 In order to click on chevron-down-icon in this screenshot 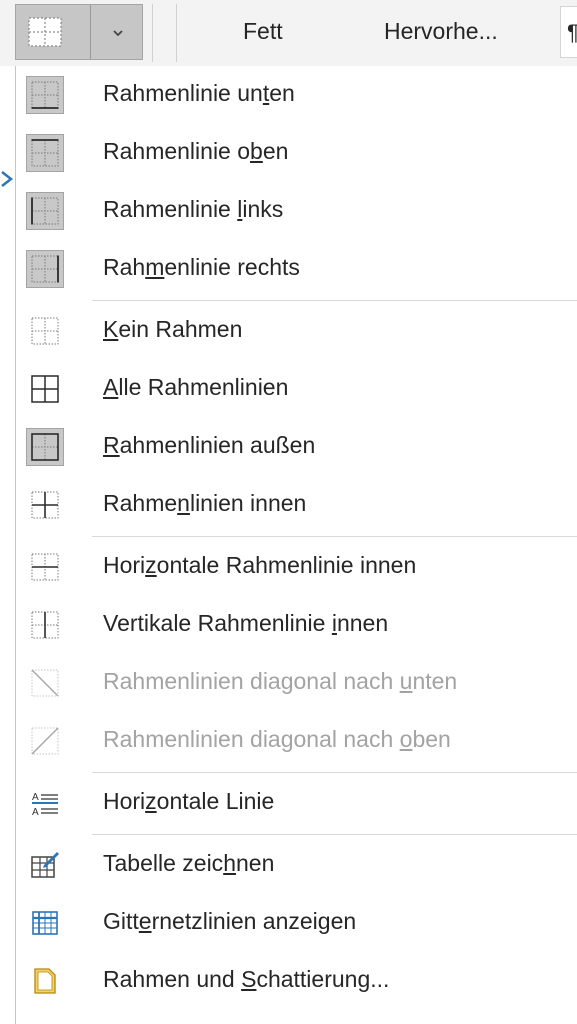, I will do `click(118, 33)`.